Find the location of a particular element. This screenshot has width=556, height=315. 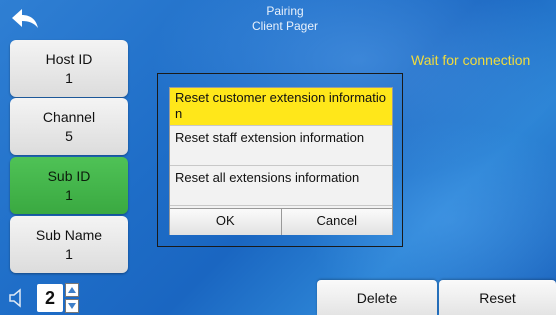

arrow-down-icon is located at coordinates (72, 306).